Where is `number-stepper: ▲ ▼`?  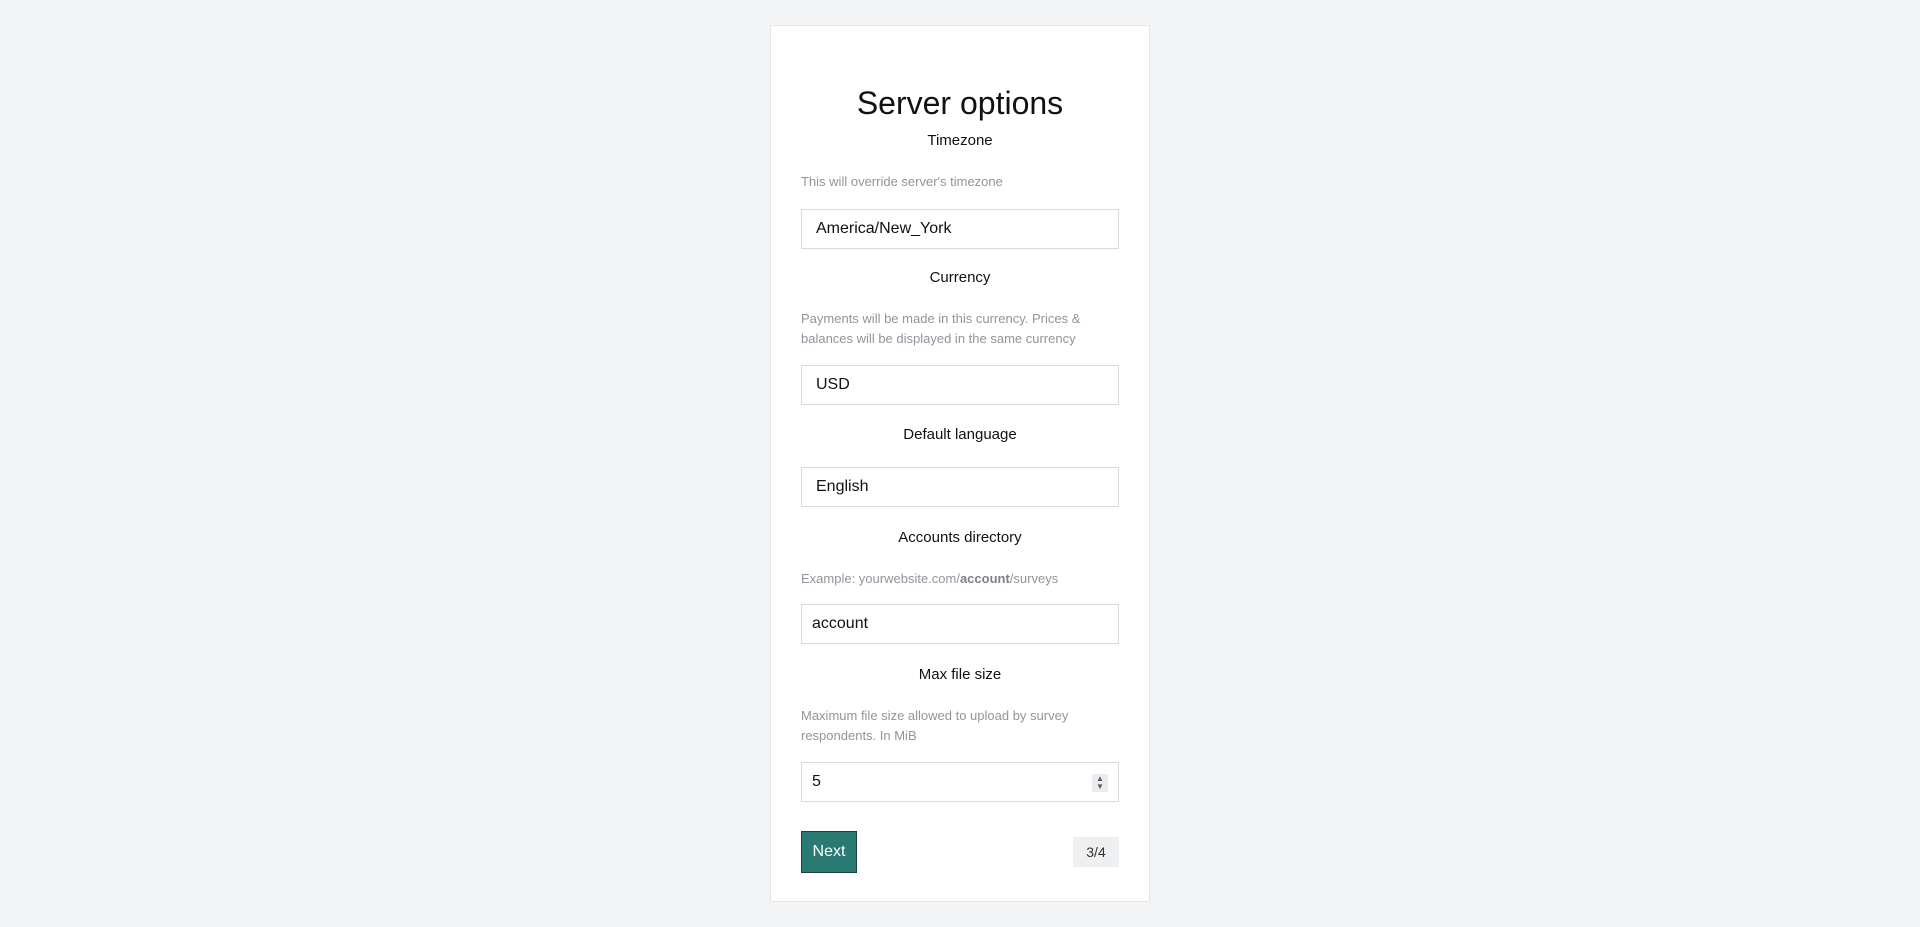
number-stepper: ▲ ▼ is located at coordinates (1100, 783).